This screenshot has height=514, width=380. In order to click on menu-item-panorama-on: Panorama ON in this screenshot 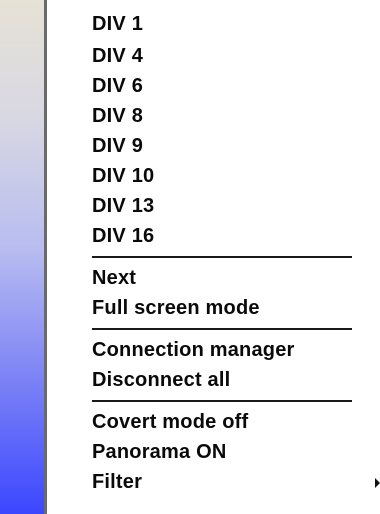, I will do `click(236, 452)`.